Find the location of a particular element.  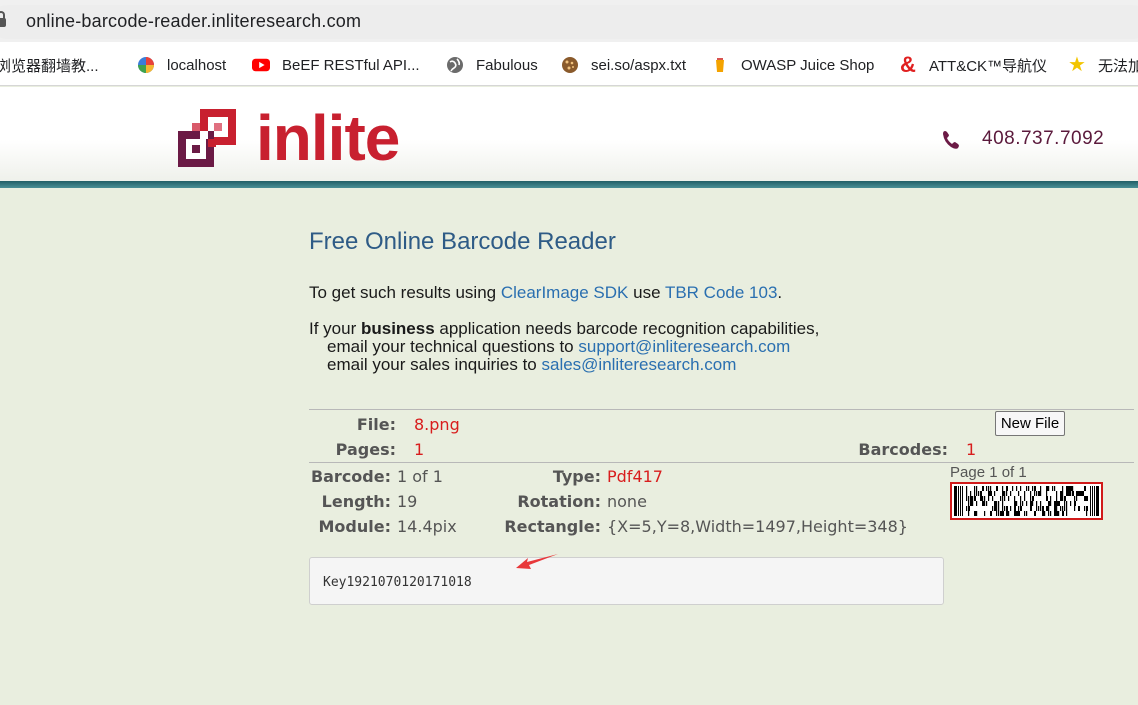

file-value: 8.png is located at coordinates (437, 424).